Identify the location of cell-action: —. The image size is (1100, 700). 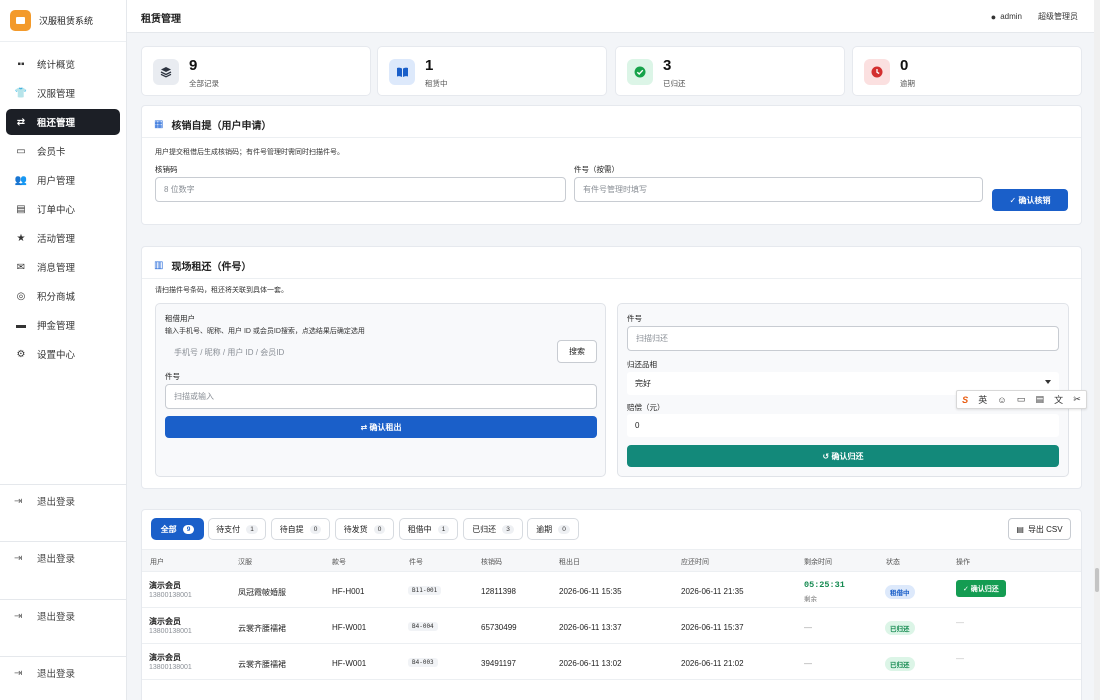
(960, 622).